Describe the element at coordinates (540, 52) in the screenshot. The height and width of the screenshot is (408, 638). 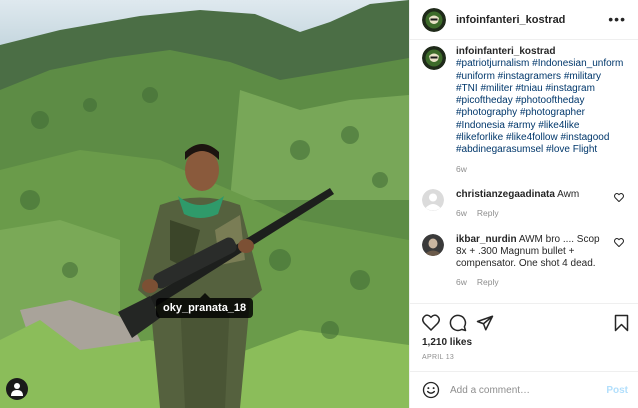
I see `caption-username: infoinfanteri_kostrad` at that location.